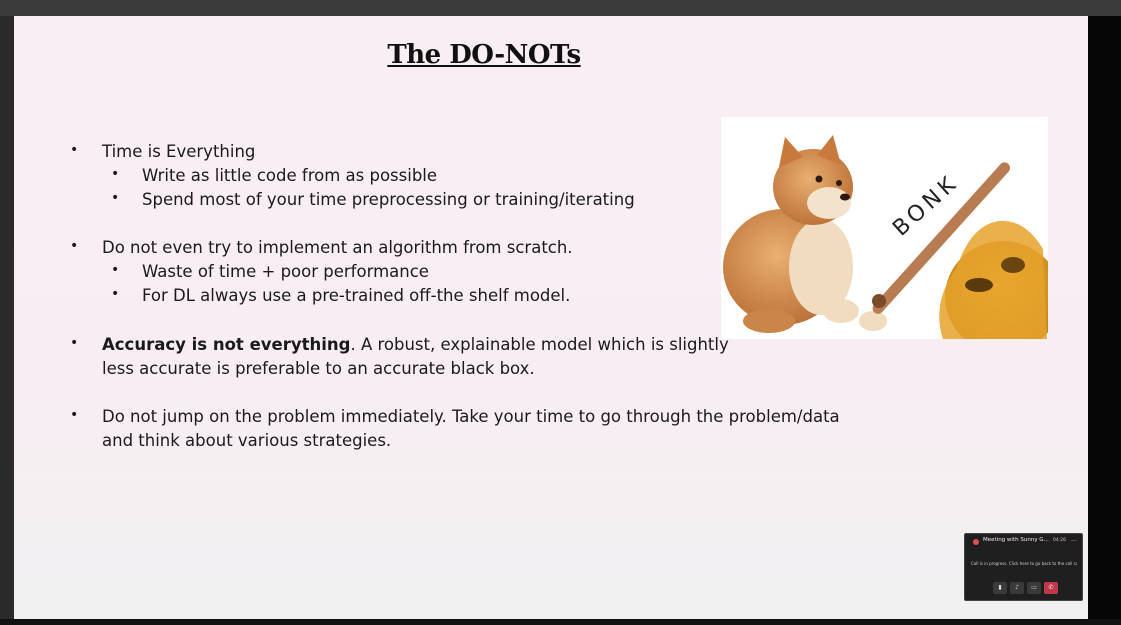 The image size is (1121, 625). Describe the element at coordinates (290, 175) in the screenshot. I see `sub-bullet-text: Write as little code from as possible` at that location.